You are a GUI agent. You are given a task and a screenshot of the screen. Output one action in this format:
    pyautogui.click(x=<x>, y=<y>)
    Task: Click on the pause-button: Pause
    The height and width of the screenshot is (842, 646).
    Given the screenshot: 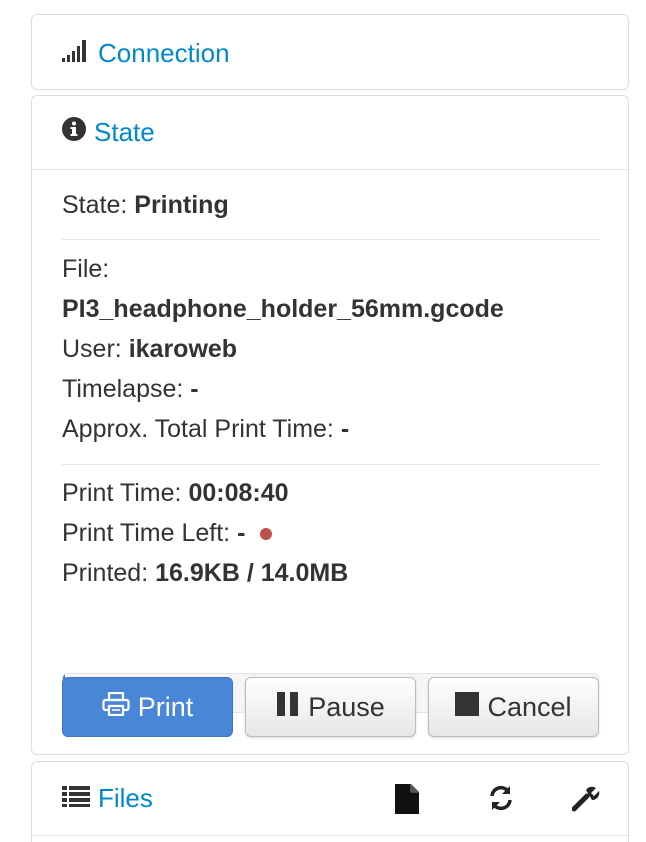 What is the action you would take?
    pyautogui.click(x=330, y=707)
    